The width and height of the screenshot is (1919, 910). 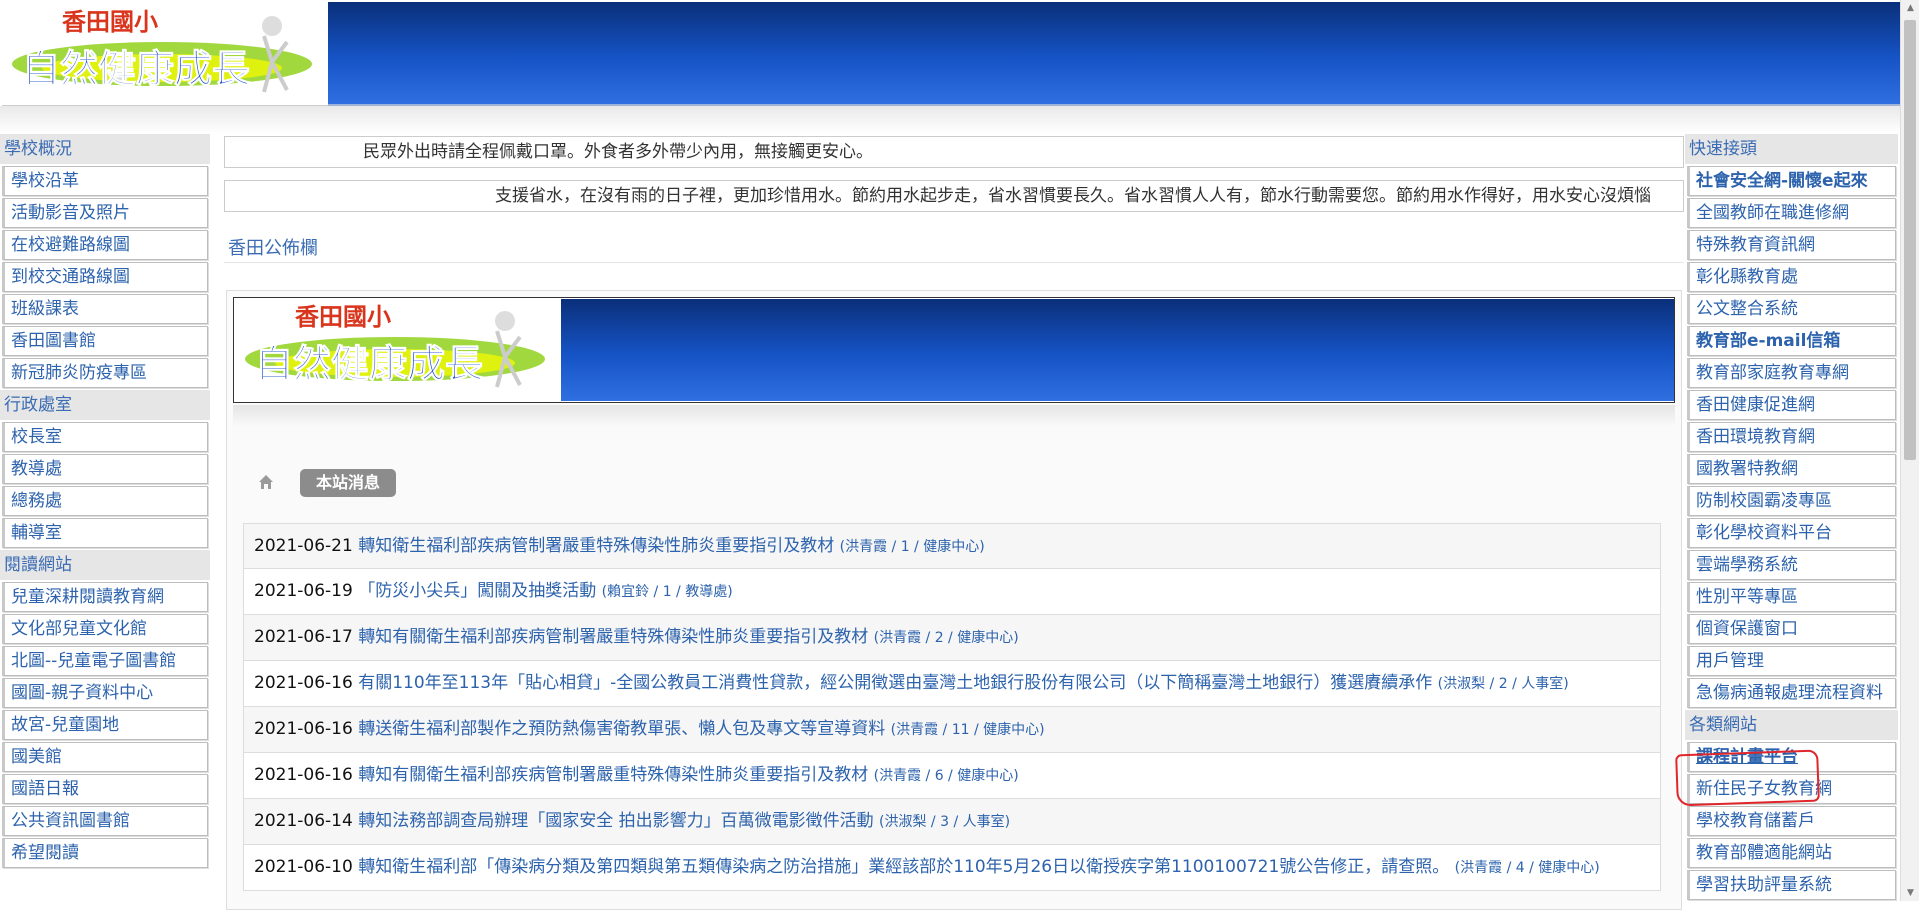 What do you see at coordinates (967, 730) in the screenshot?
I see `news-meta: (洪青霞 / 11 / 健康中心)` at bounding box center [967, 730].